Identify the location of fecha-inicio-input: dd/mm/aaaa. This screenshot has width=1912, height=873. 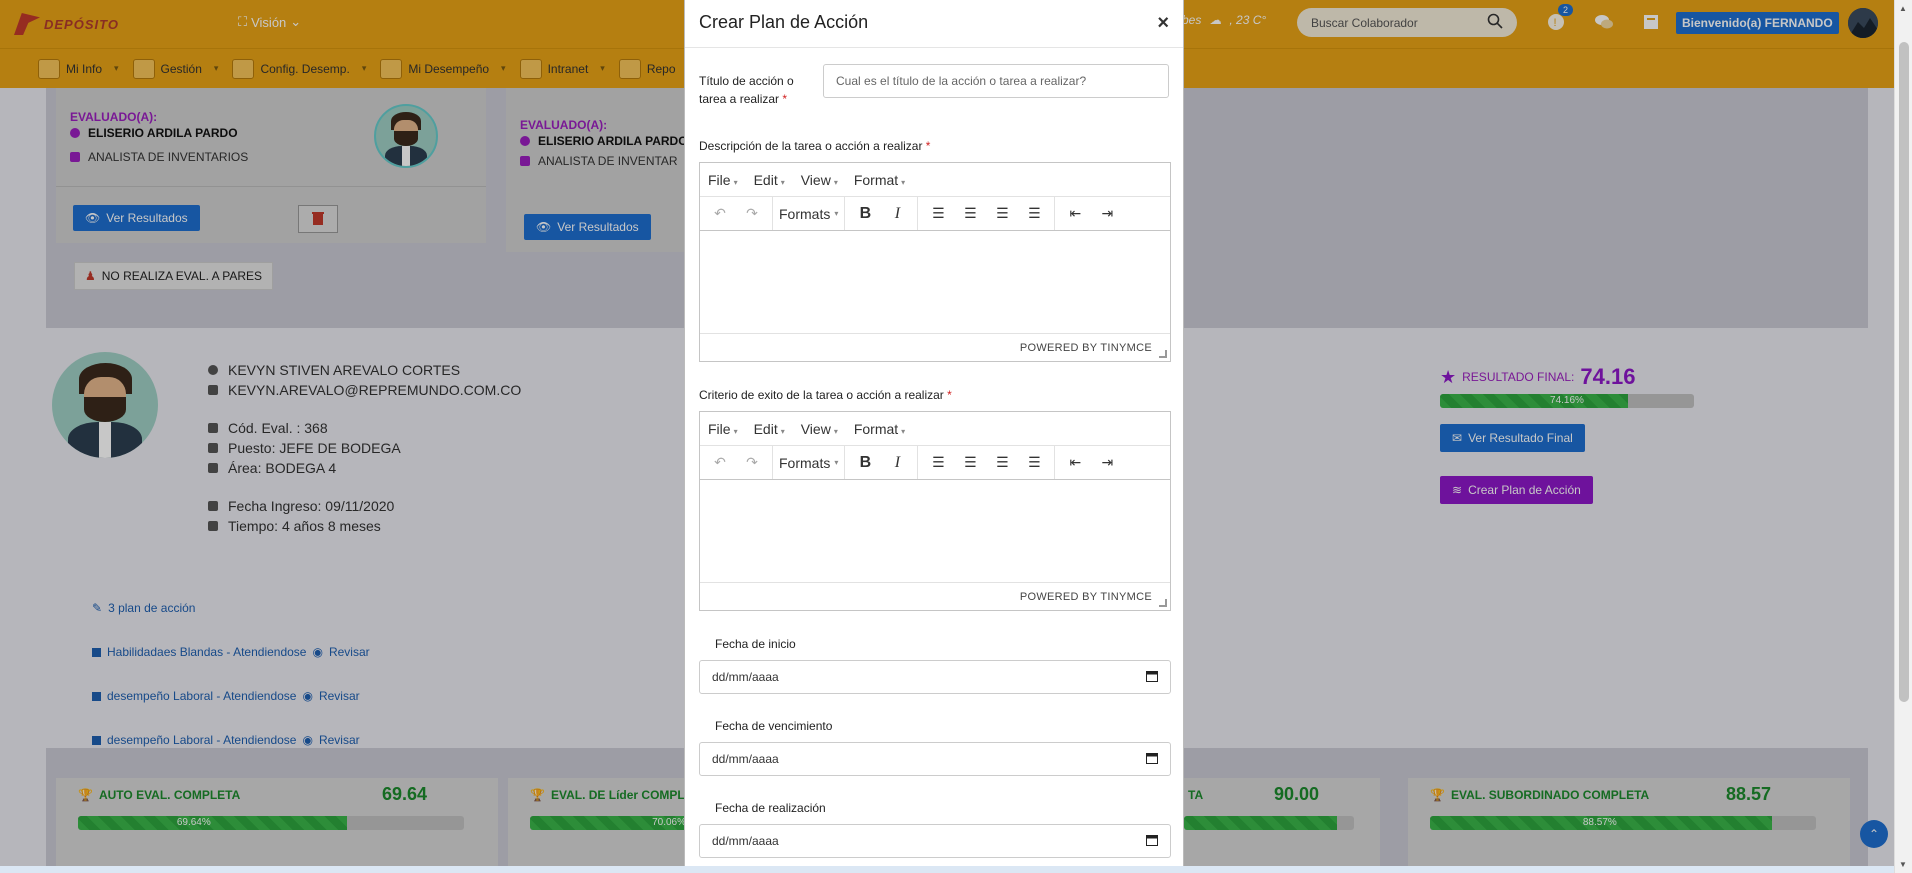
(935, 677).